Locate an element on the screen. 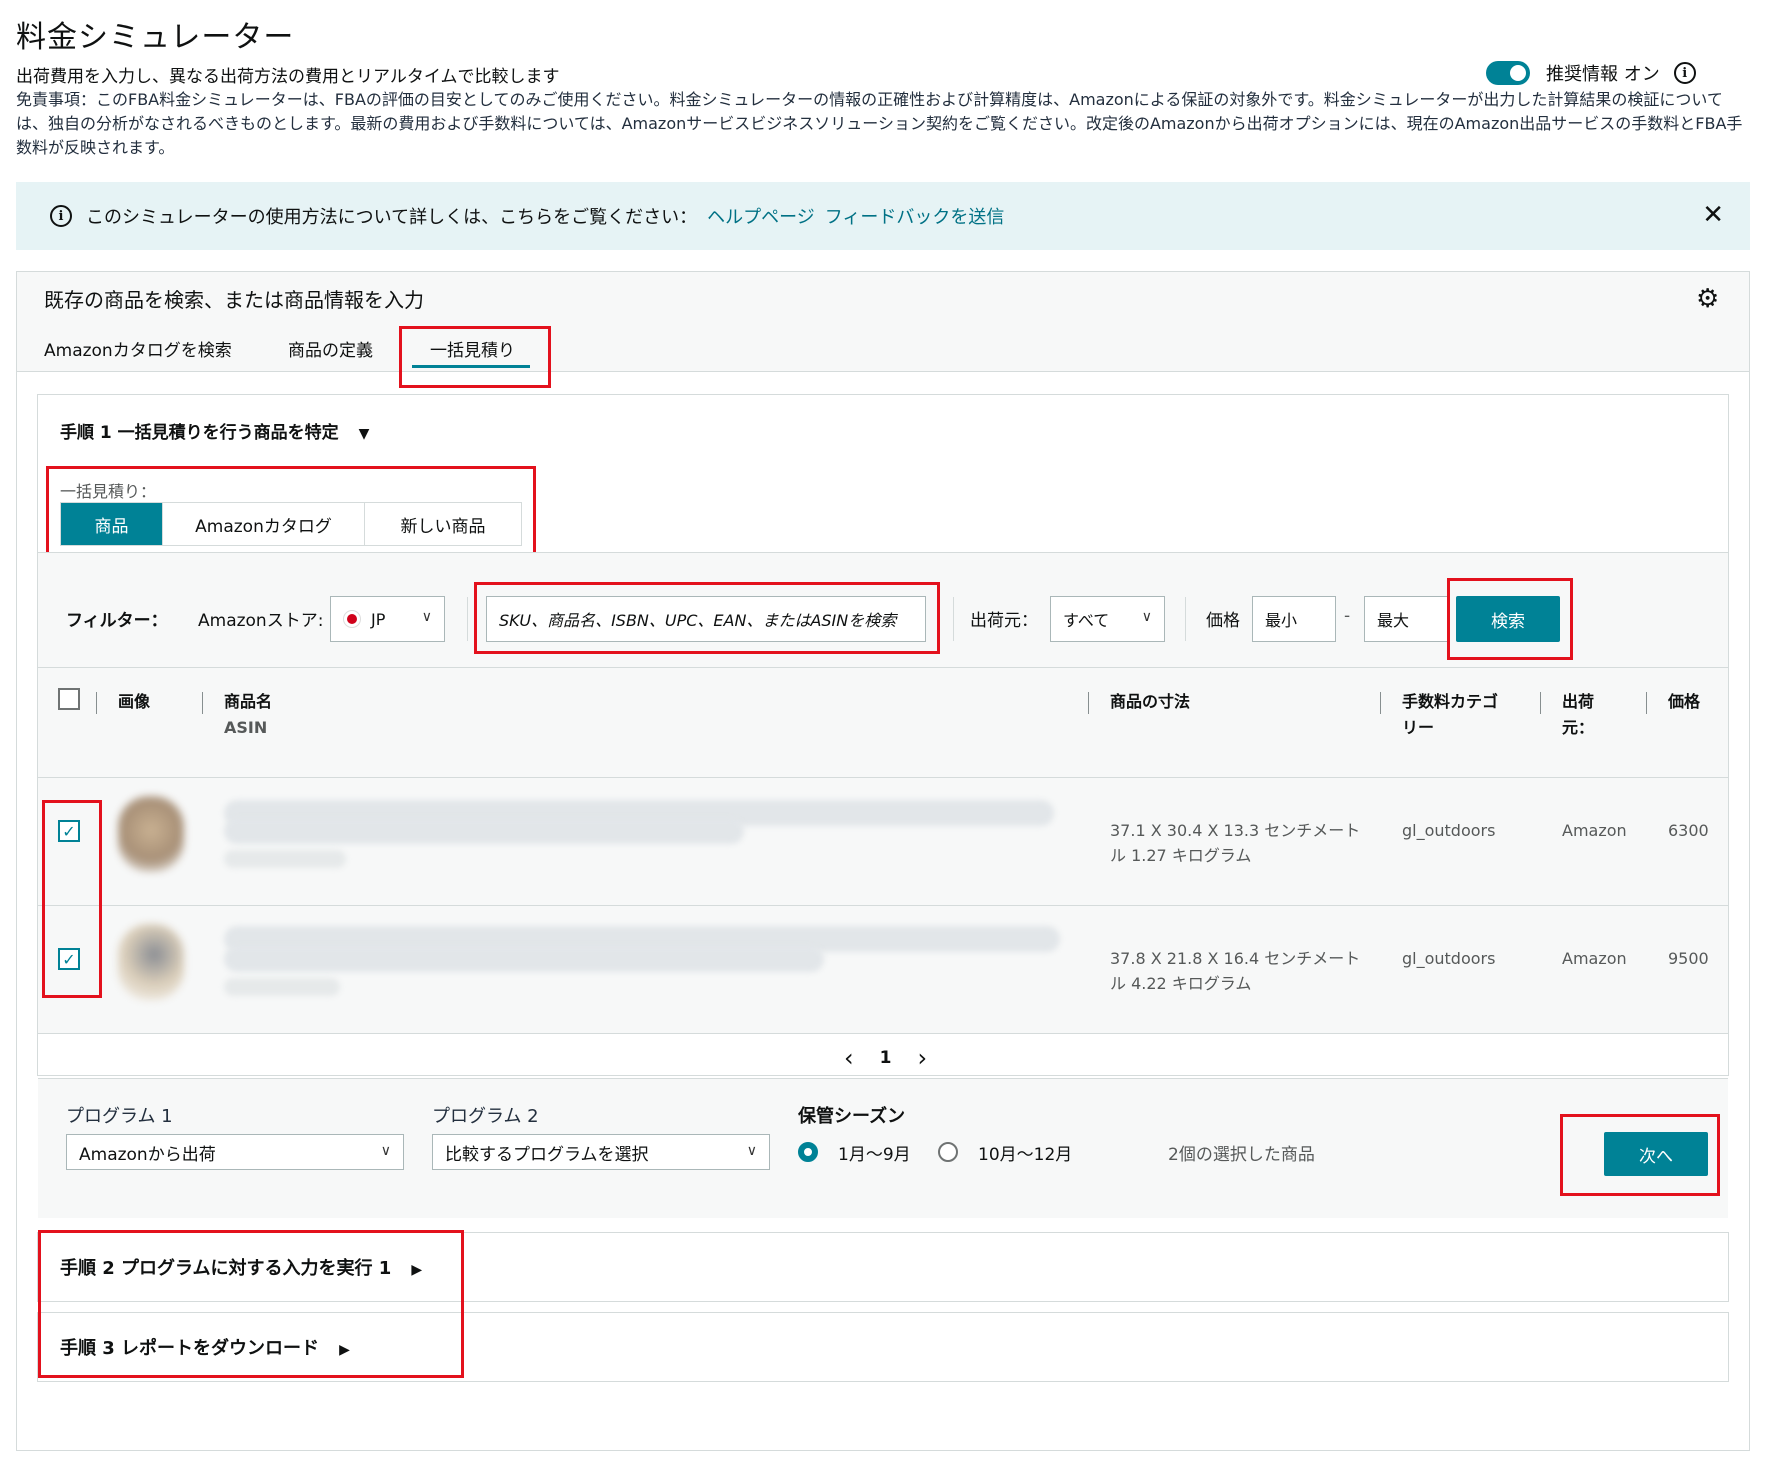  row-dimensions-line2: ル 4.22 キログラム is located at coordinates (1181, 983).